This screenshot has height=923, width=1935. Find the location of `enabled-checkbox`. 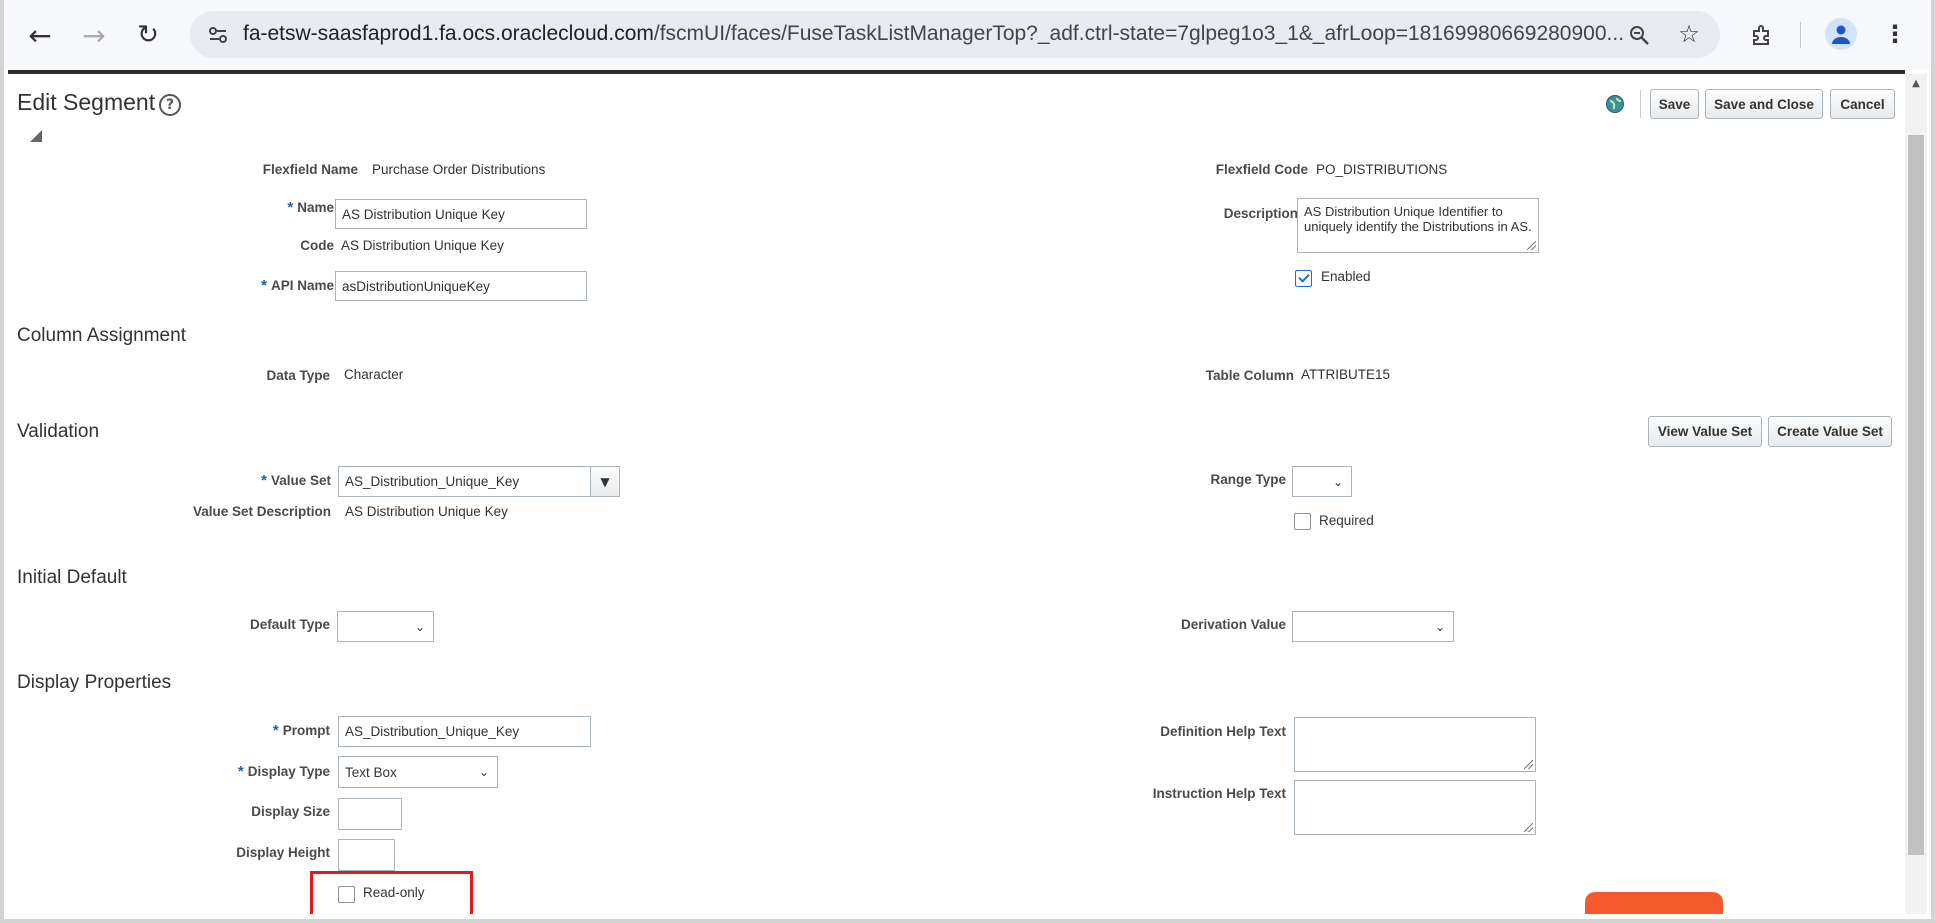

enabled-checkbox is located at coordinates (1303, 278).